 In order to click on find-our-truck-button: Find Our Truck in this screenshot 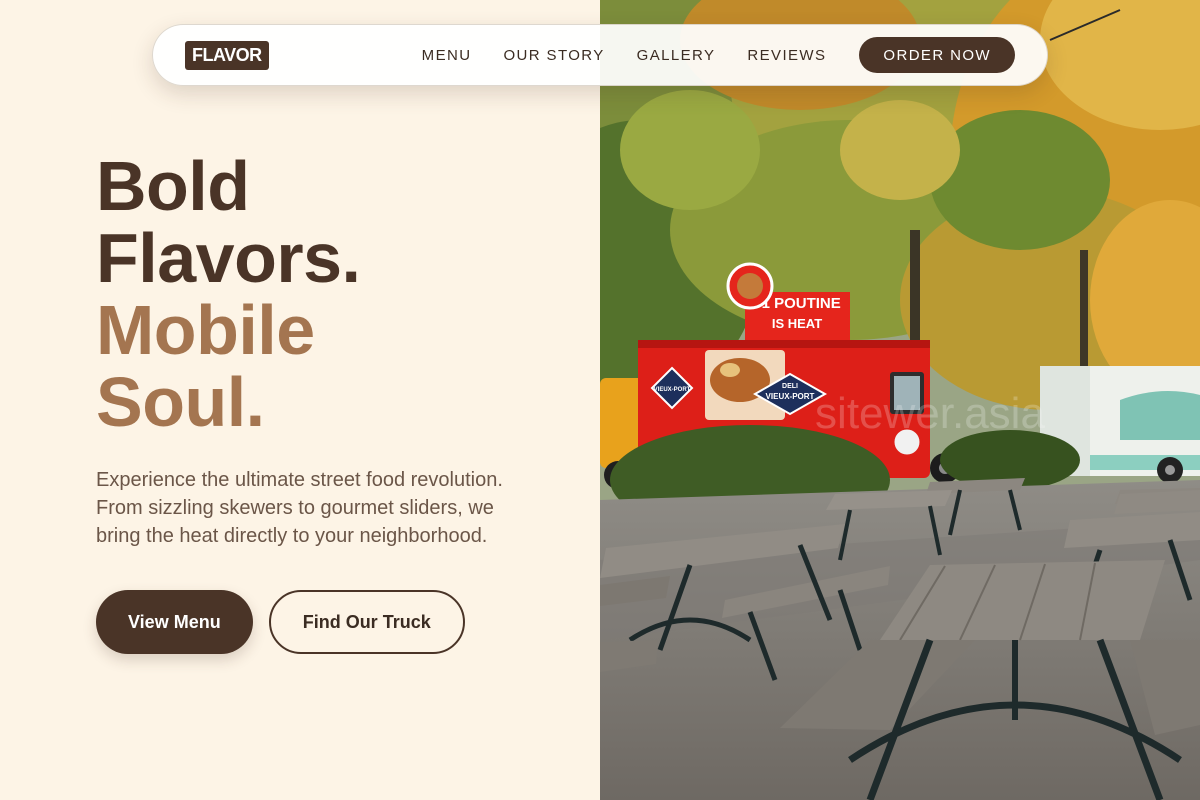, I will do `click(366, 622)`.